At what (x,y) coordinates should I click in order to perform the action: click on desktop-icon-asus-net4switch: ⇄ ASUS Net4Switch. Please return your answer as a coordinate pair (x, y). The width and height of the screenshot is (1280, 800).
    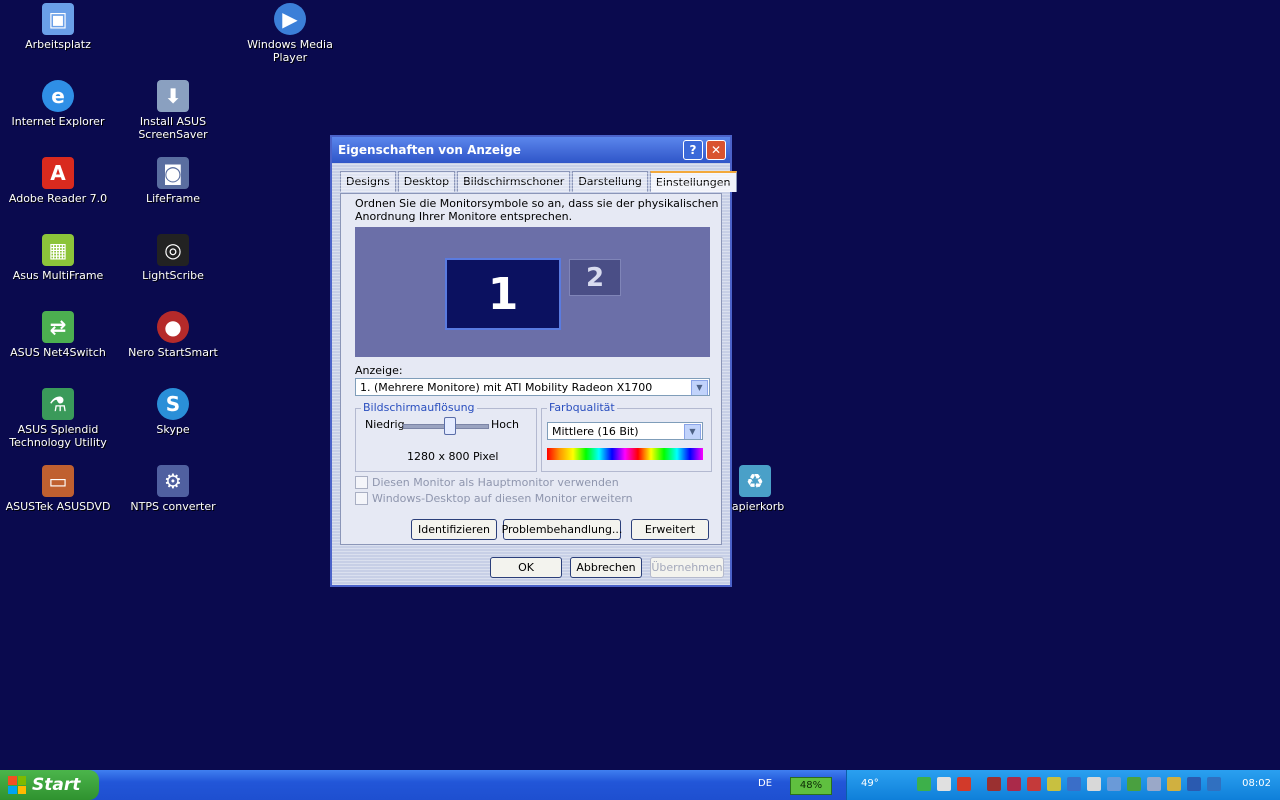
    Looking at the image, I should click on (58, 335).